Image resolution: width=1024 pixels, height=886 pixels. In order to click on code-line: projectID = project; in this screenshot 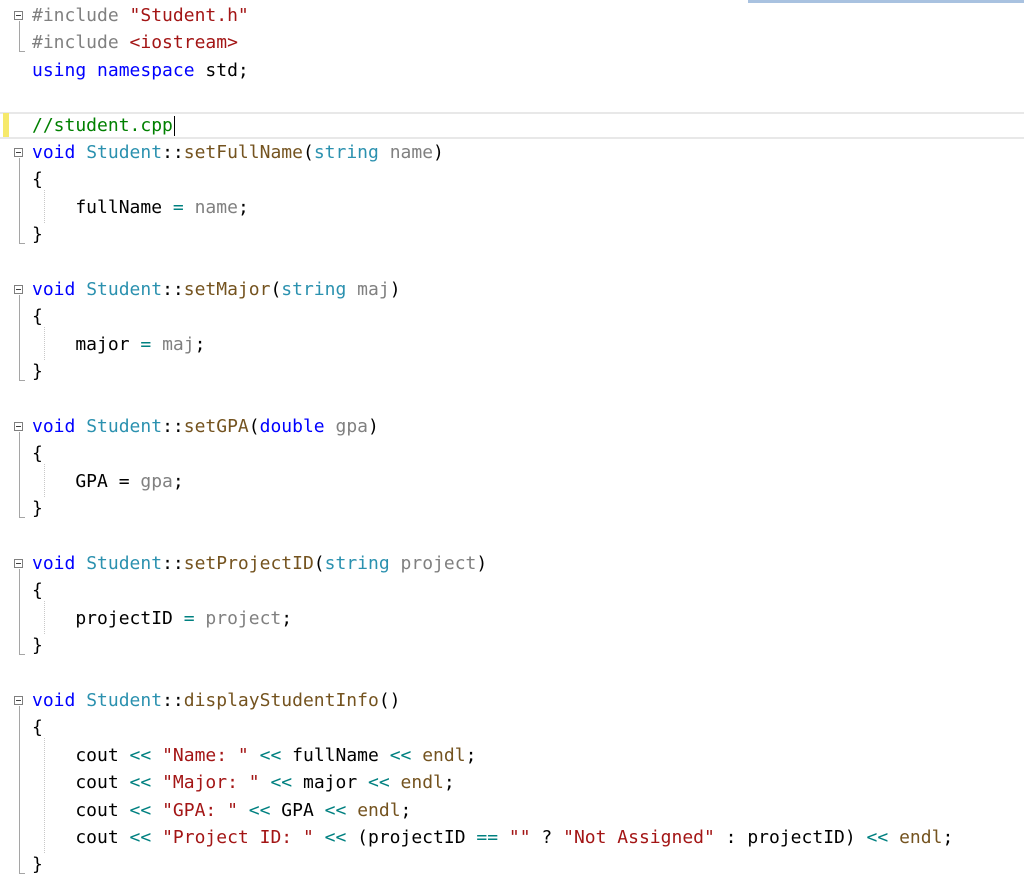, I will do `click(512, 618)`.